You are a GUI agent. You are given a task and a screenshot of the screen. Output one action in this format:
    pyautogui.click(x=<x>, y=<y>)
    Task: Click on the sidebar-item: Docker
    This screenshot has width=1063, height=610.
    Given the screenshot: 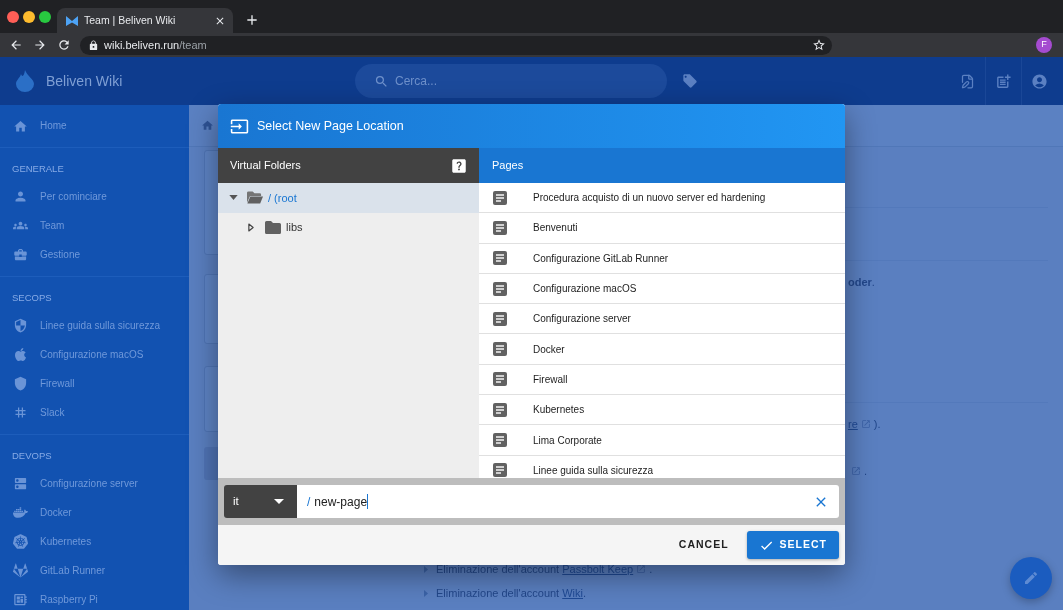 What is the action you would take?
    pyautogui.click(x=94, y=512)
    